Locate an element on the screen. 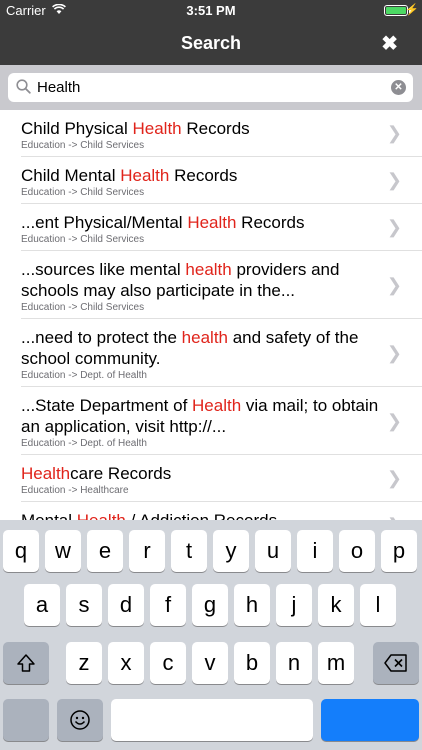 This screenshot has width=422, height=750. key-w: w is located at coordinates (63, 551).